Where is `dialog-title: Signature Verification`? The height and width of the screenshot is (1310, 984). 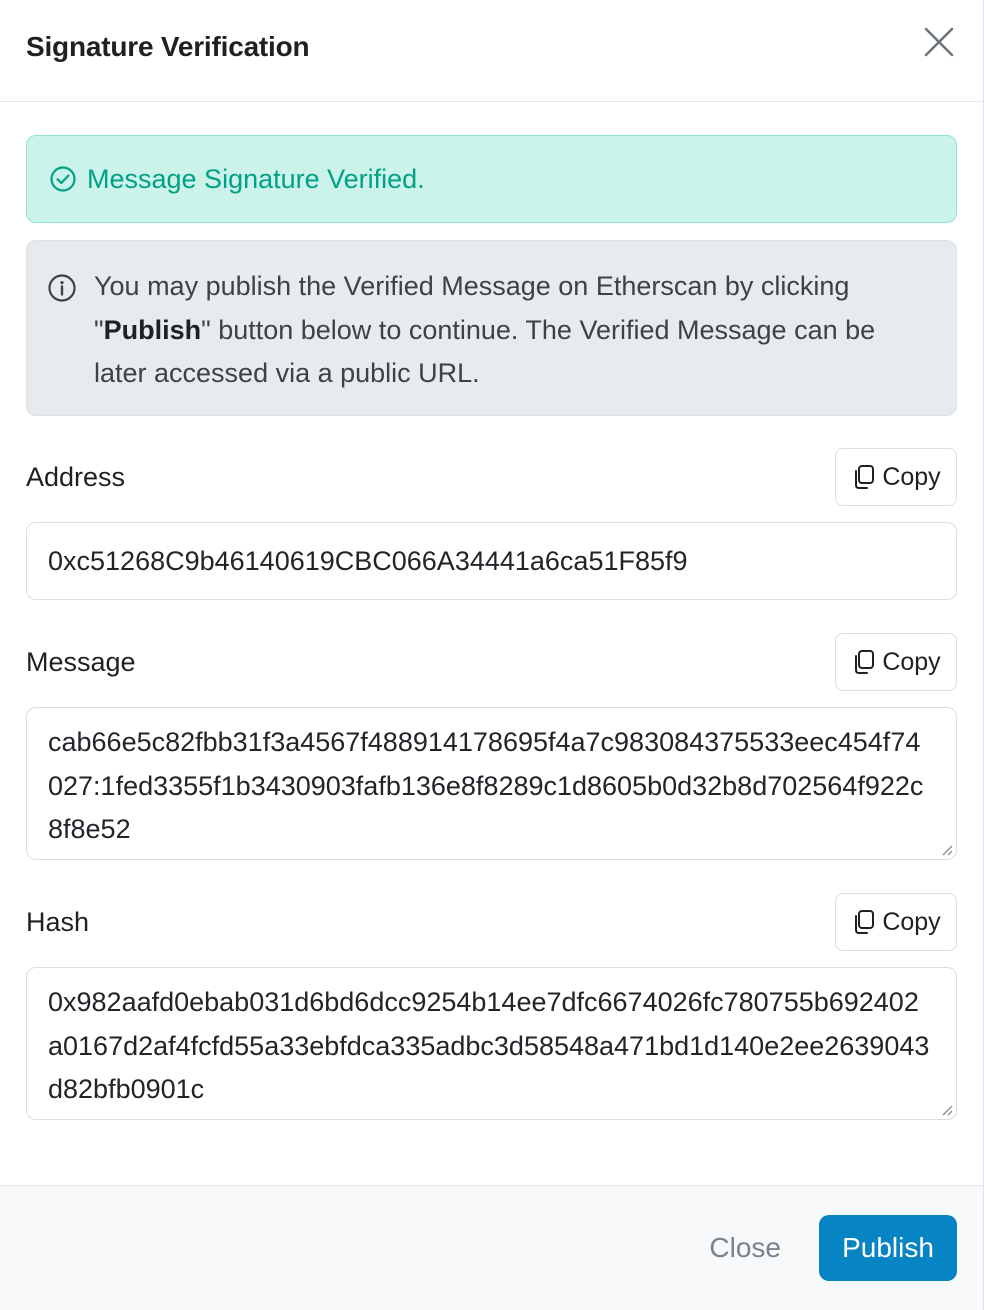 dialog-title: Signature Verification is located at coordinates (168, 46).